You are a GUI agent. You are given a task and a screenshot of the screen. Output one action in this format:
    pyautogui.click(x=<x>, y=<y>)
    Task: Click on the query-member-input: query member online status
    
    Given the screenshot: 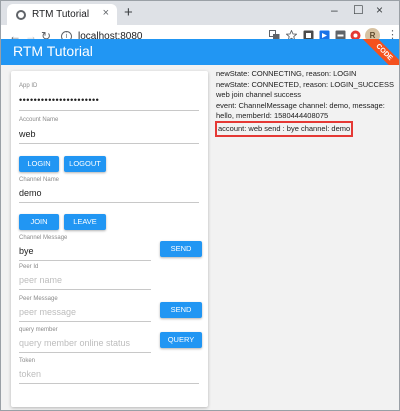 What is the action you would take?
    pyautogui.click(x=74, y=343)
    